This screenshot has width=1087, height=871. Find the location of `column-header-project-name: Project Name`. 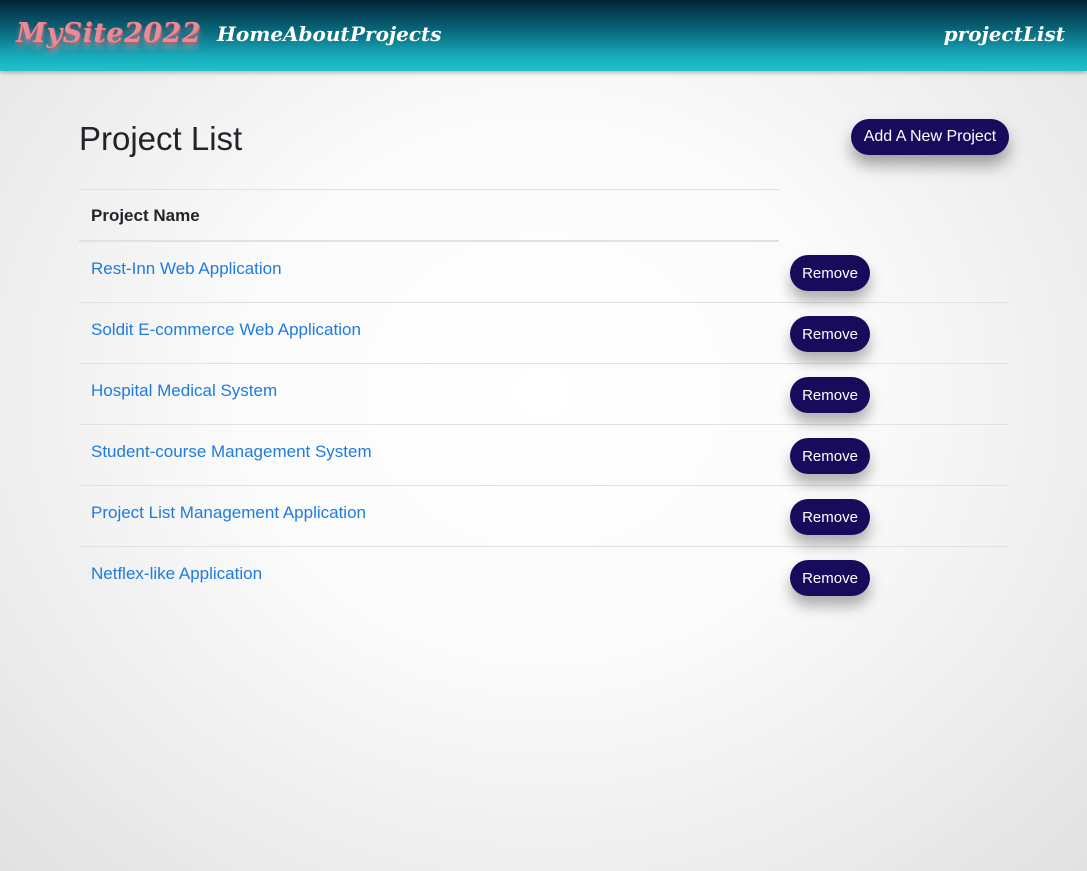

column-header-project-name: Project Name is located at coordinates (145, 215).